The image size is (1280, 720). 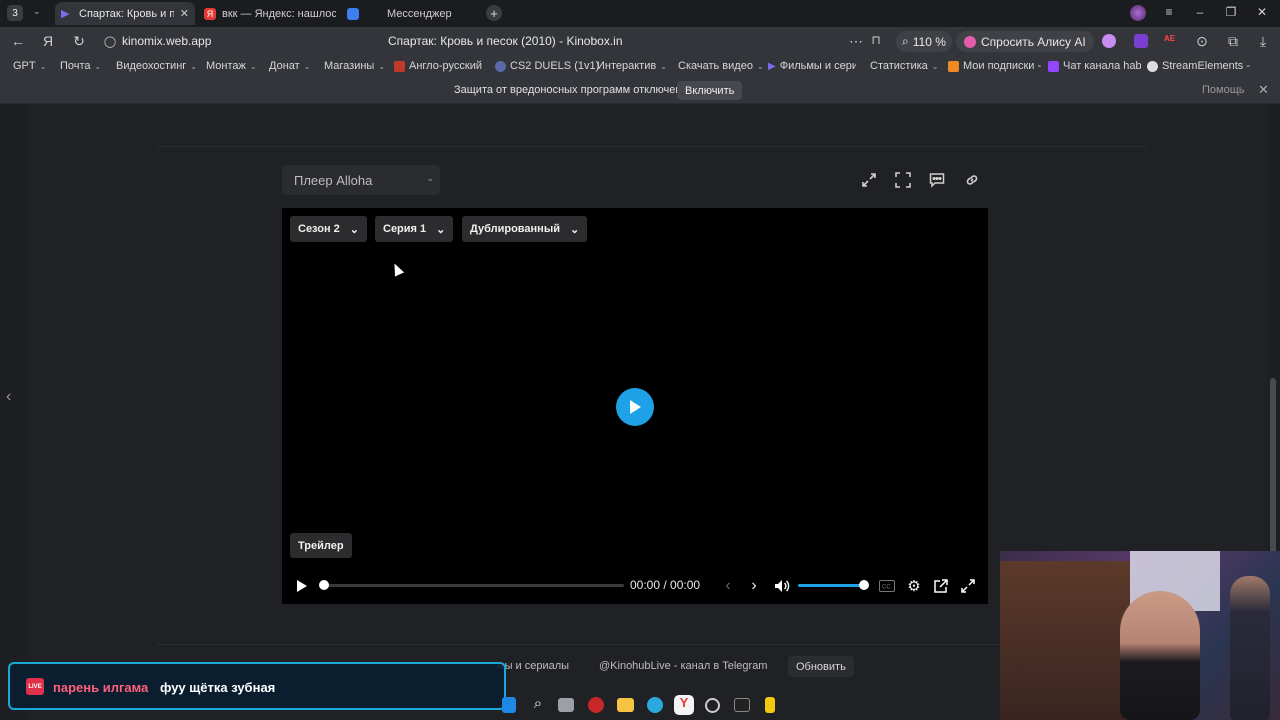 What do you see at coordinates (321, 545) in the screenshot?
I see `trailer-button: Трейлер` at bounding box center [321, 545].